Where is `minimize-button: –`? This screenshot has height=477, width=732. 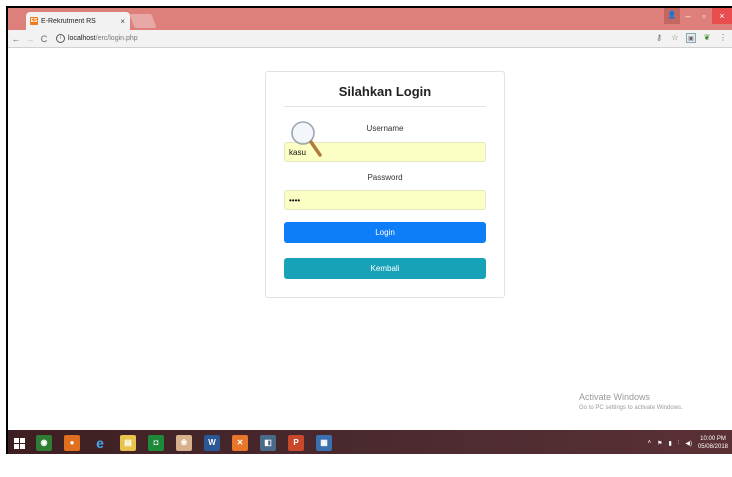
minimize-button: – is located at coordinates (688, 16).